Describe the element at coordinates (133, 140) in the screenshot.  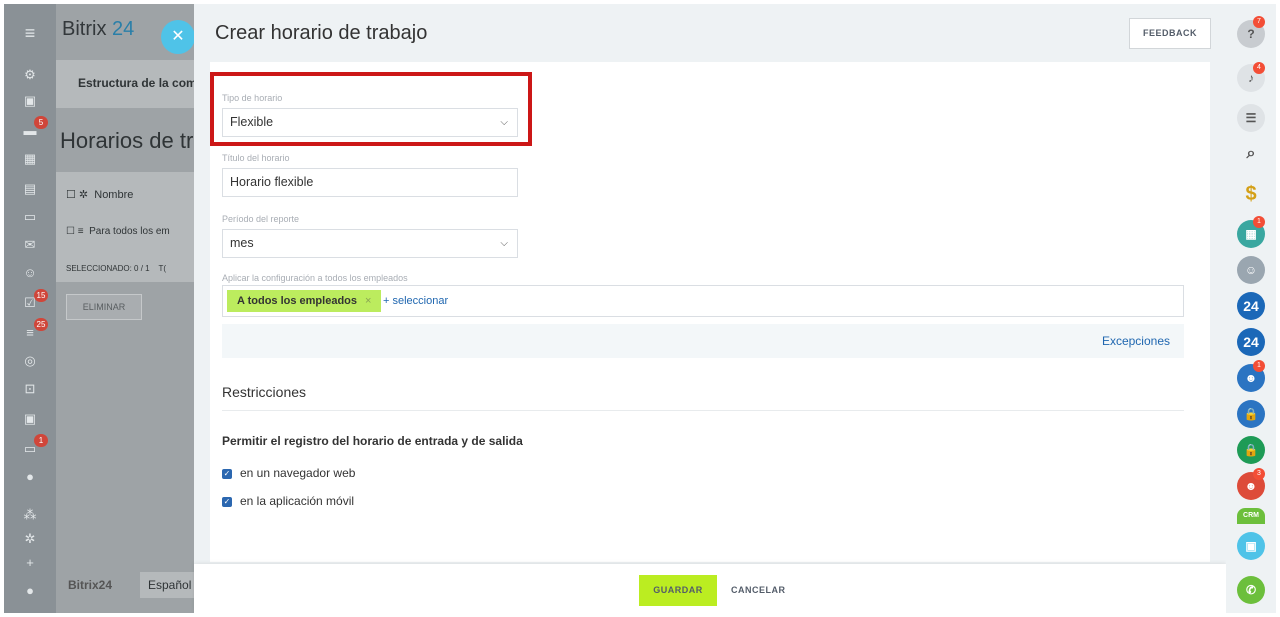
I see `bg-page-title: Horarios de tra` at that location.